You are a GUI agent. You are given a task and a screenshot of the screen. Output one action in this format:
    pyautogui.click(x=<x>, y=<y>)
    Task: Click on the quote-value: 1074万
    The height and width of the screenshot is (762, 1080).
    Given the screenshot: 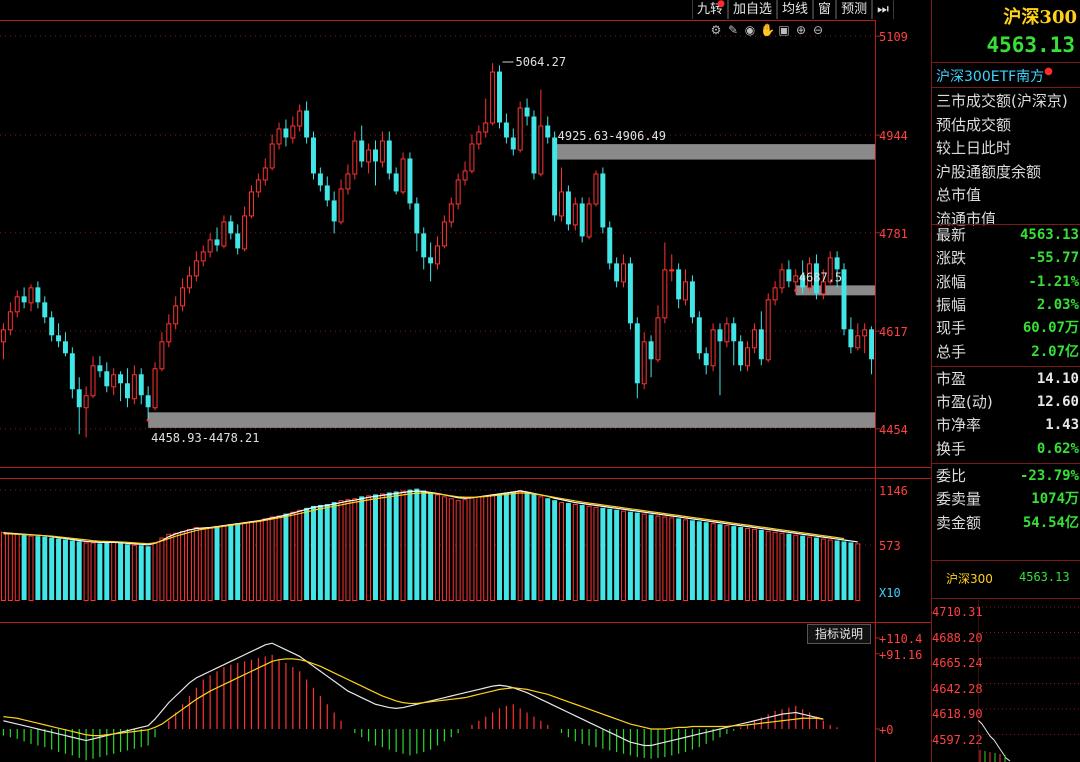 What is the action you would take?
    pyautogui.click(x=1055, y=499)
    